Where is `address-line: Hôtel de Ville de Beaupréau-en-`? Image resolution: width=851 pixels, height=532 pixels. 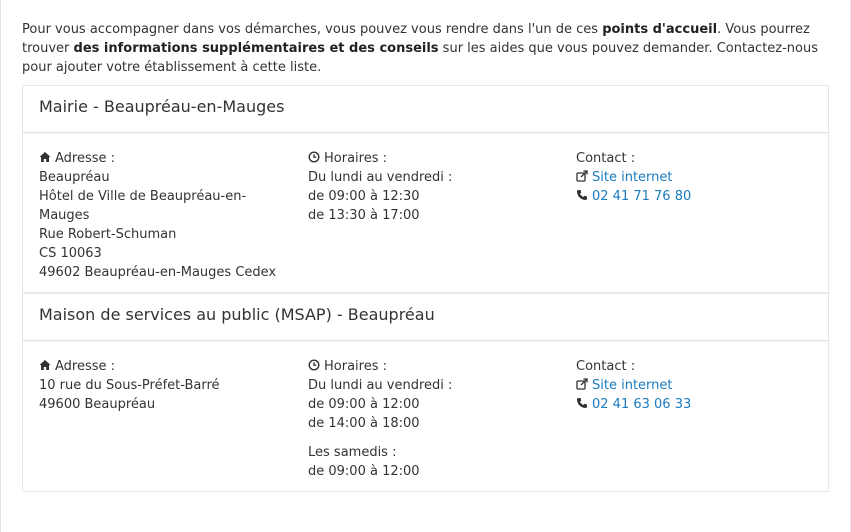
address-line: Hôtel de Ville de Beaupréau-en- is located at coordinates (143, 196).